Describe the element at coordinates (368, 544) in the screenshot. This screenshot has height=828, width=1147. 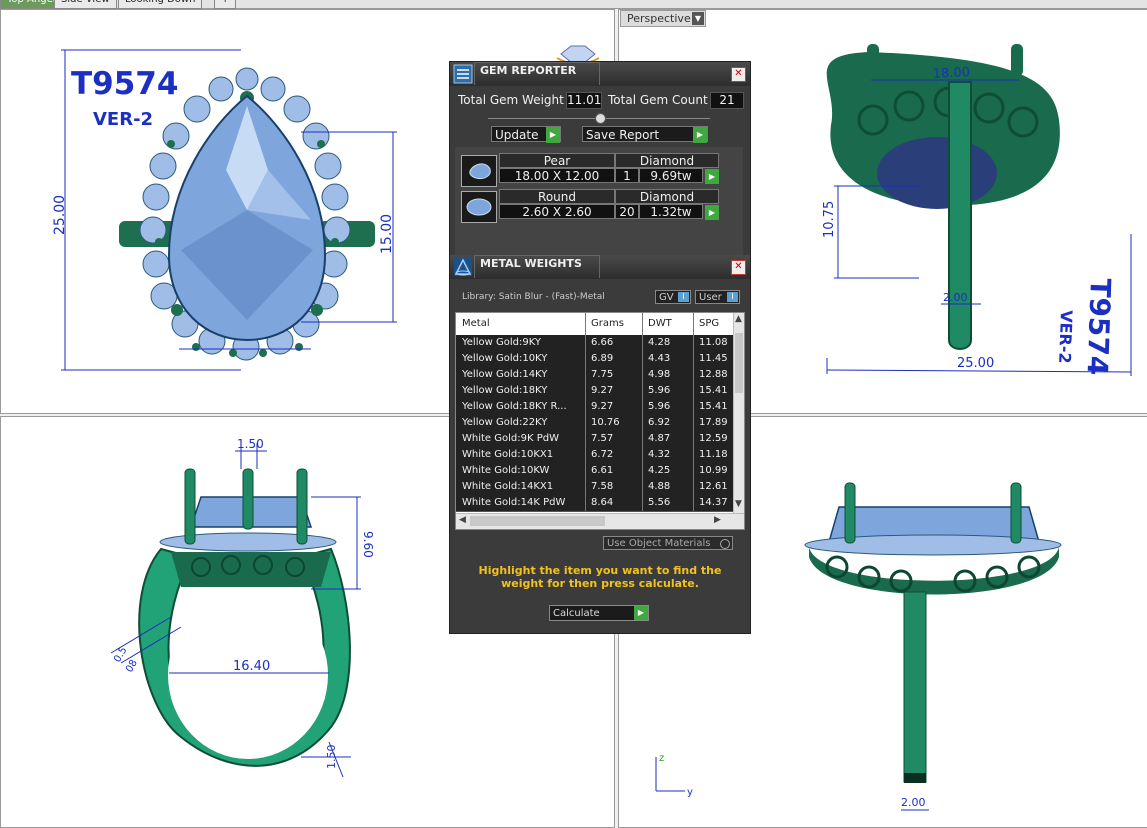
I see `dim-height-label: 9.60` at that location.